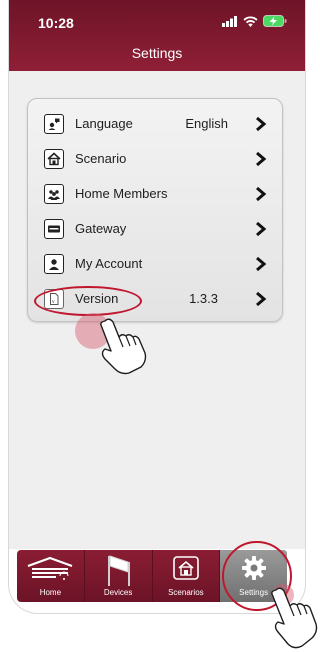  Describe the element at coordinates (56, 23) in the screenshot. I see `status-time: 10:28` at that location.